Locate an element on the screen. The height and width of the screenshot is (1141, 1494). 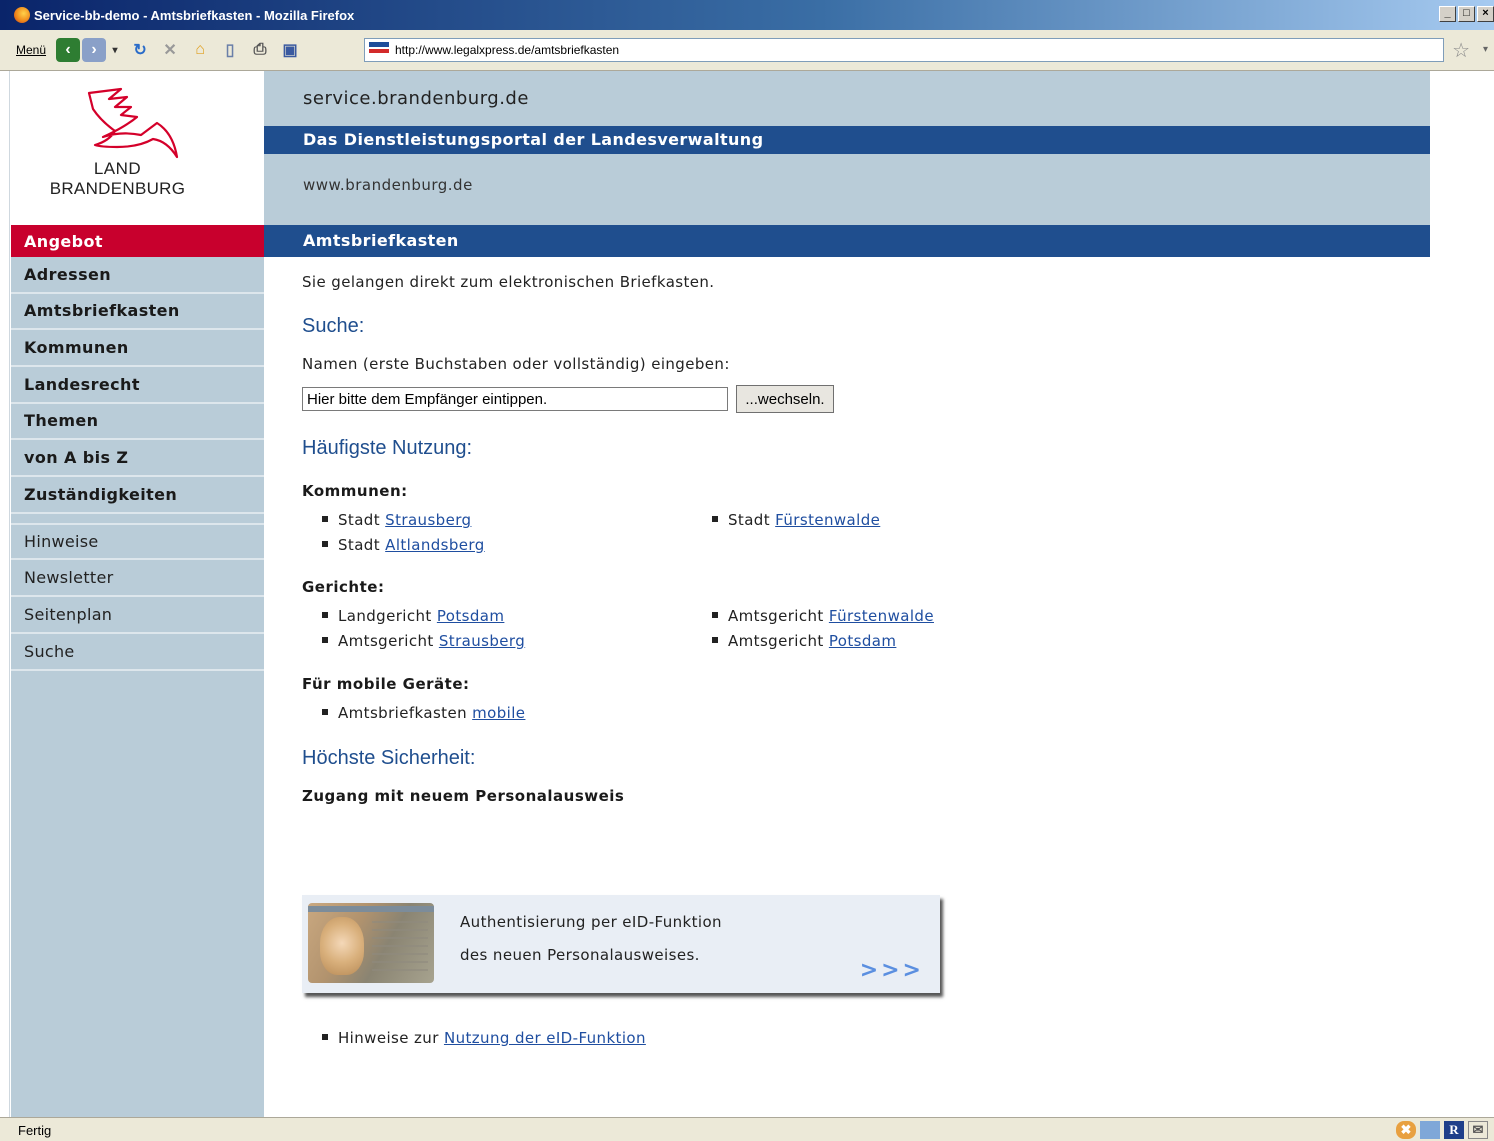
minimize-icon: _ is located at coordinates (1447, 14).